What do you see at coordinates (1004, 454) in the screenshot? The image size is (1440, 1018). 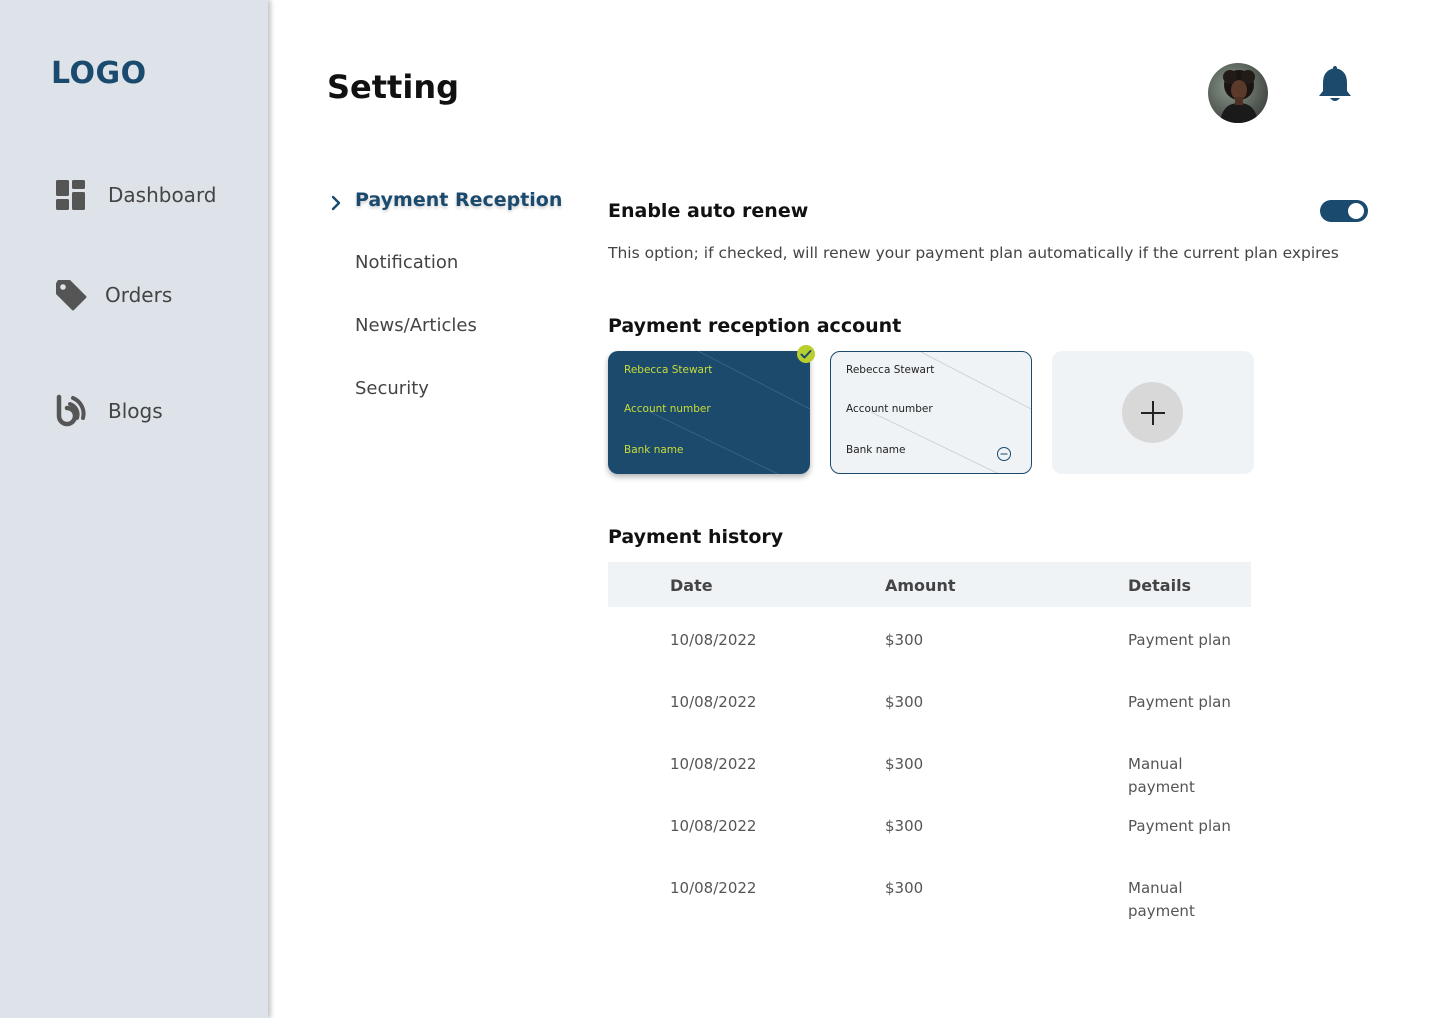 I see `remove-account-icon` at bounding box center [1004, 454].